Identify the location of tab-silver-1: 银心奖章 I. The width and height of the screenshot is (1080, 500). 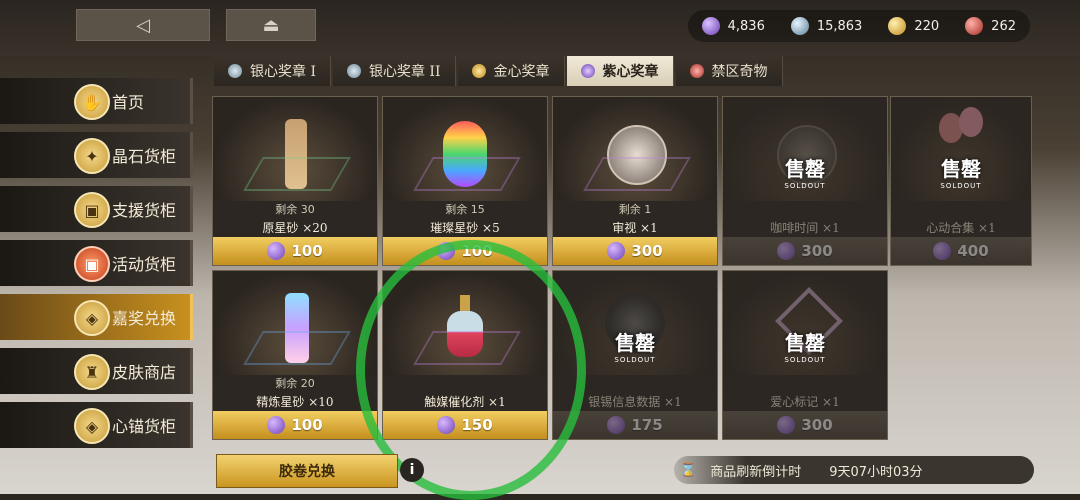
(272, 71).